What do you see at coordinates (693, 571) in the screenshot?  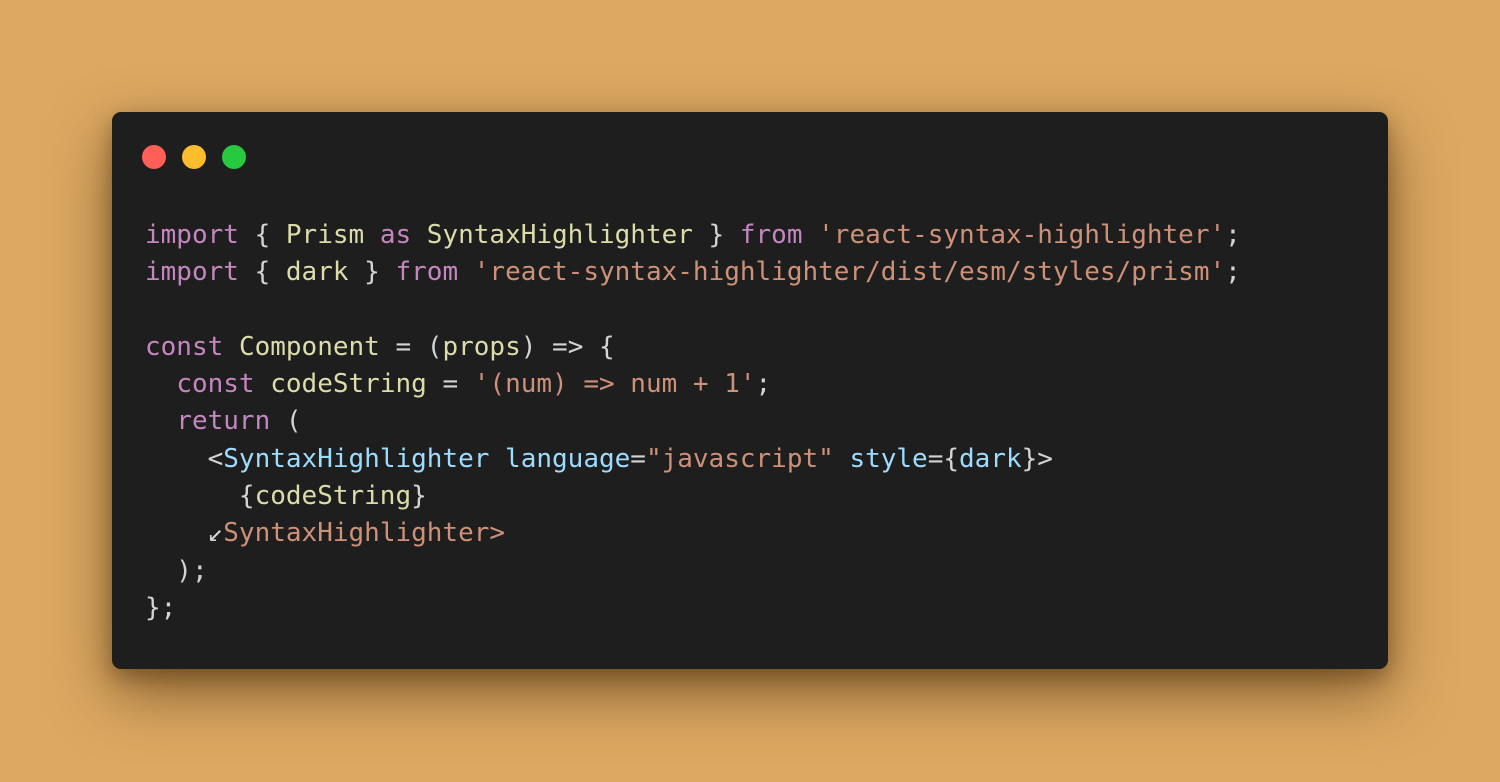 I see `code-line: );` at bounding box center [693, 571].